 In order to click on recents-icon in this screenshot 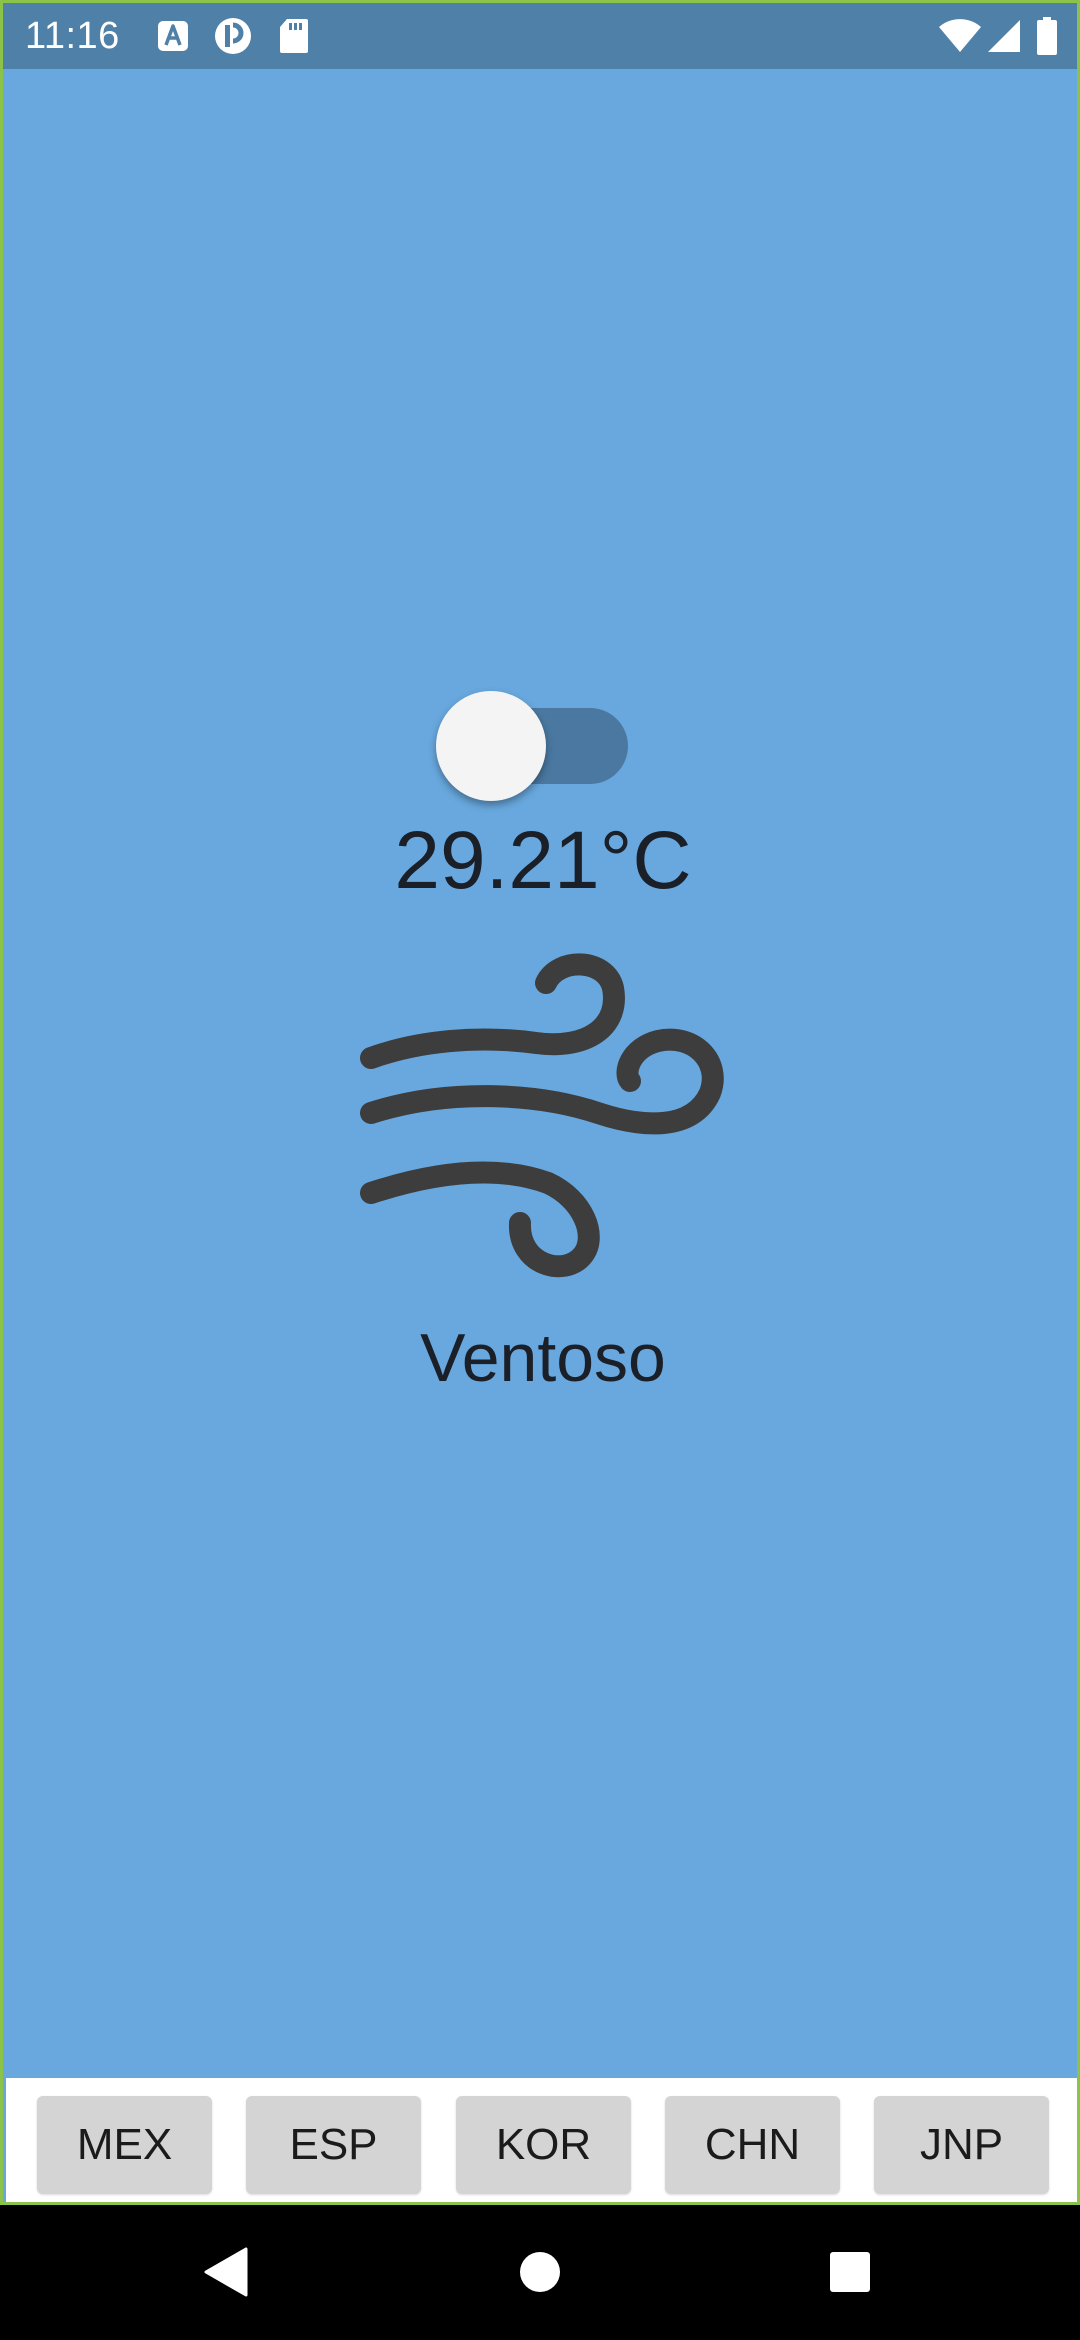, I will do `click(850, 2272)`.